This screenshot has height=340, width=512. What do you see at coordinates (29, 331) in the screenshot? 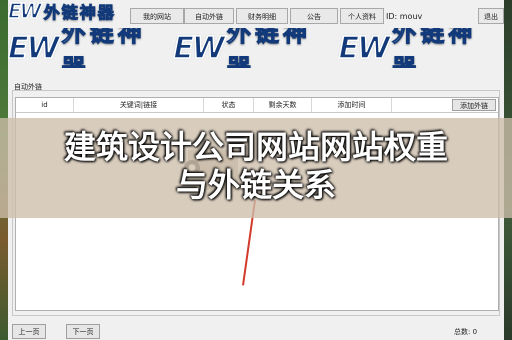
I see `prev-page-button: 上一页` at bounding box center [29, 331].